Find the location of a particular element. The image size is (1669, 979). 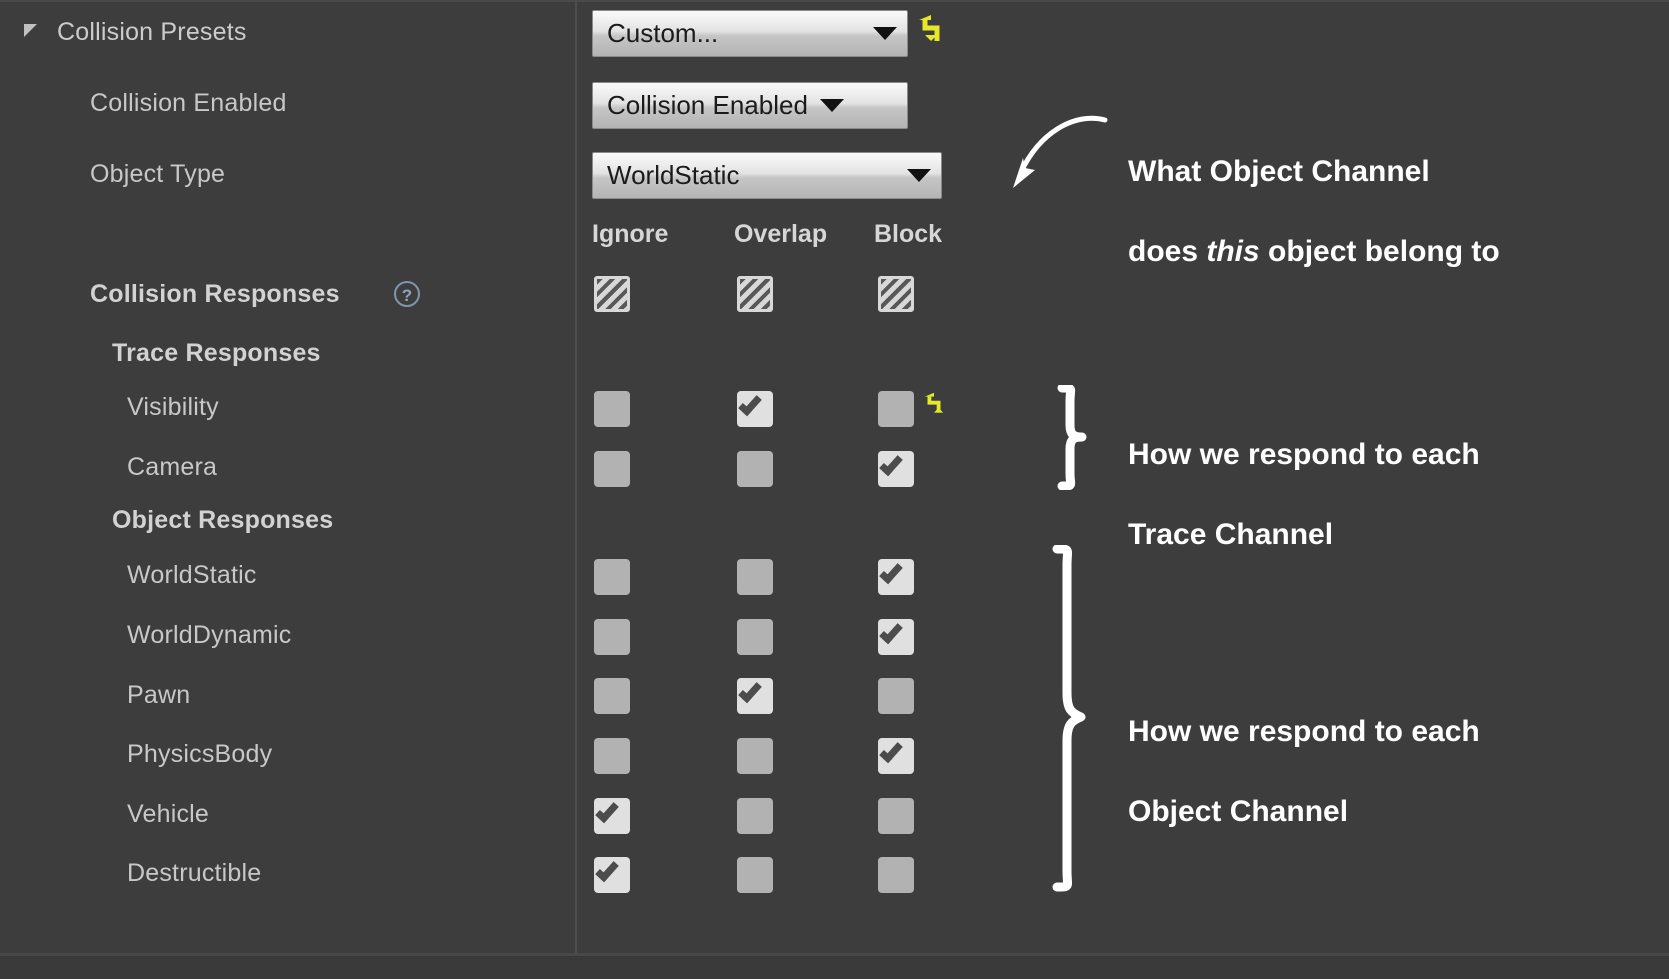

checkbox-vehicle-ignore is located at coordinates (612, 816).